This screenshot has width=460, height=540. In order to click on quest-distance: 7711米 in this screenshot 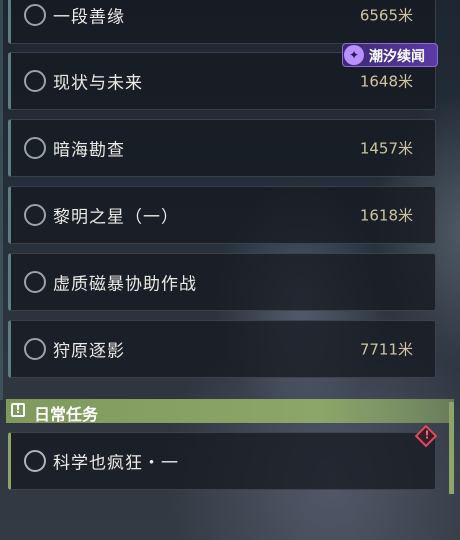, I will do `click(386, 349)`.